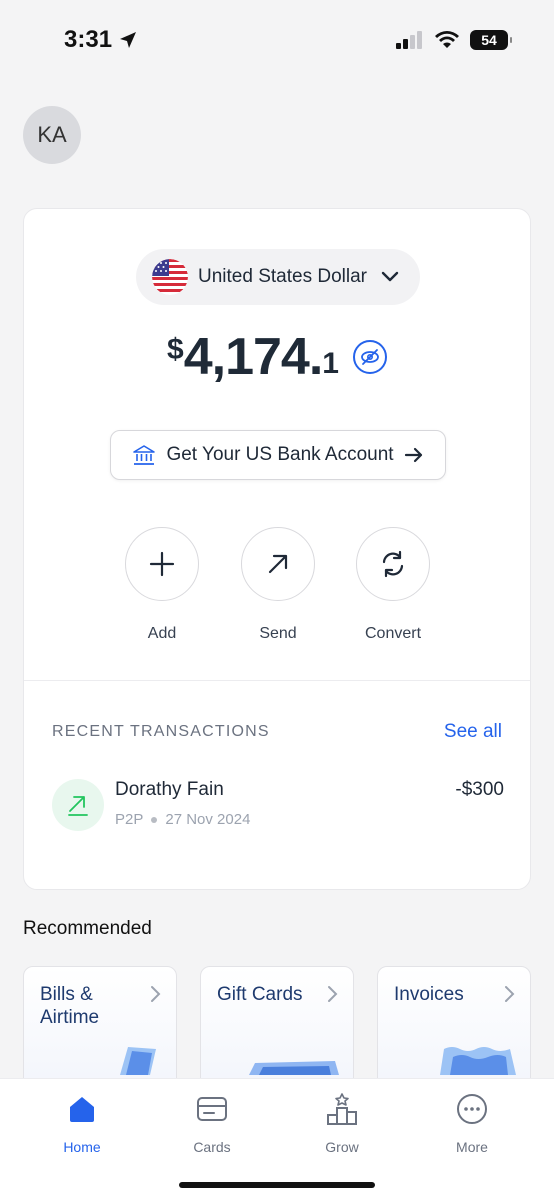 Image resolution: width=554 pixels, height=1200 pixels. I want to click on transaction-amount: -$300, so click(479, 789).